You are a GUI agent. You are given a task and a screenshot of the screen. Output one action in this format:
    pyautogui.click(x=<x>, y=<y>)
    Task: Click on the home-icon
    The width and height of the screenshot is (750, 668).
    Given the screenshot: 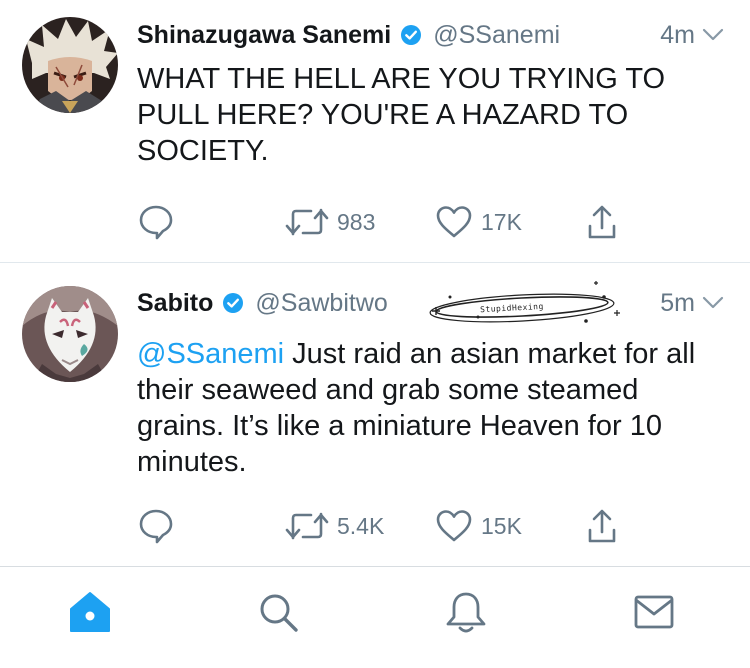 What is the action you would take?
    pyautogui.click(x=90, y=614)
    